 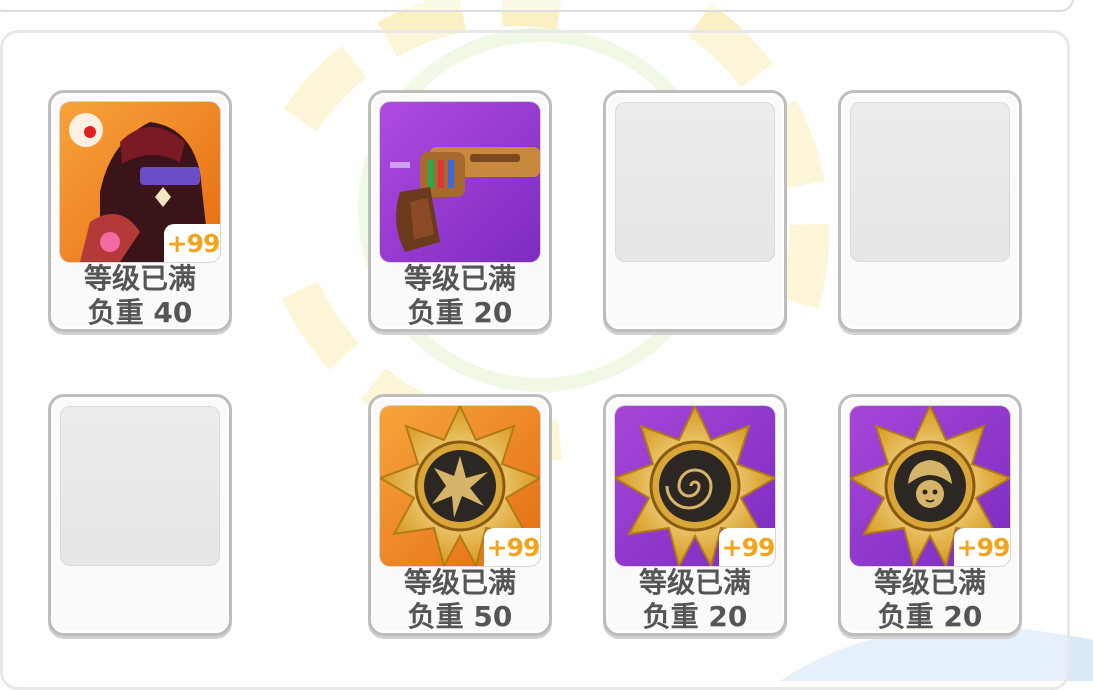 What do you see at coordinates (537, 6) in the screenshot?
I see `top-panel` at bounding box center [537, 6].